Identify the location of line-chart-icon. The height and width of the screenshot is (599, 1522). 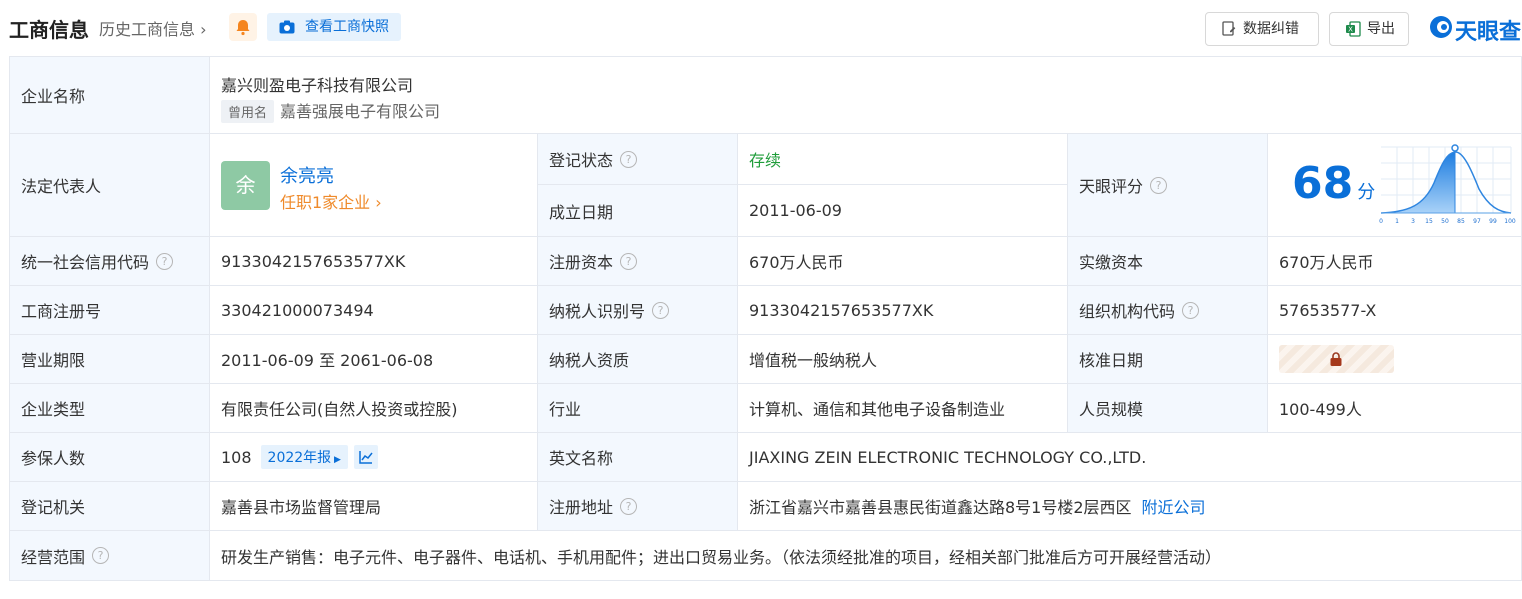
(366, 457).